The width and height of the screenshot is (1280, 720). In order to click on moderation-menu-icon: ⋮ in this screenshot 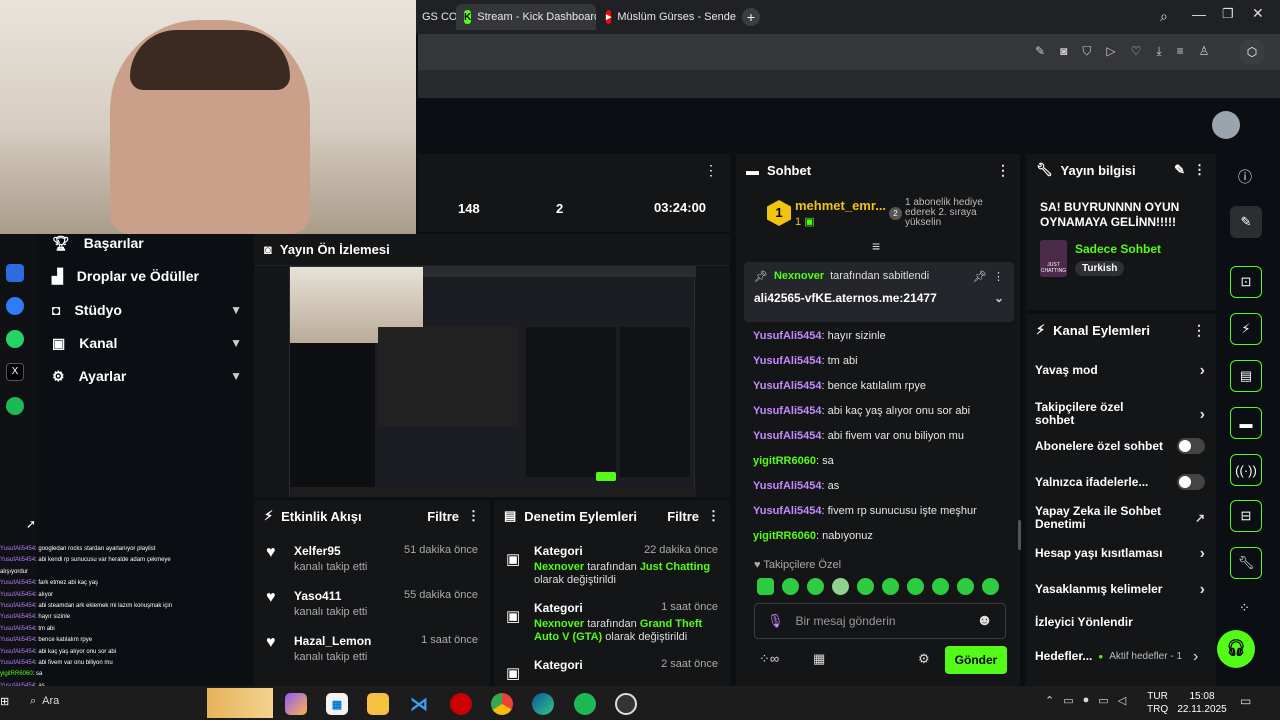, I will do `click(713, 516)`.